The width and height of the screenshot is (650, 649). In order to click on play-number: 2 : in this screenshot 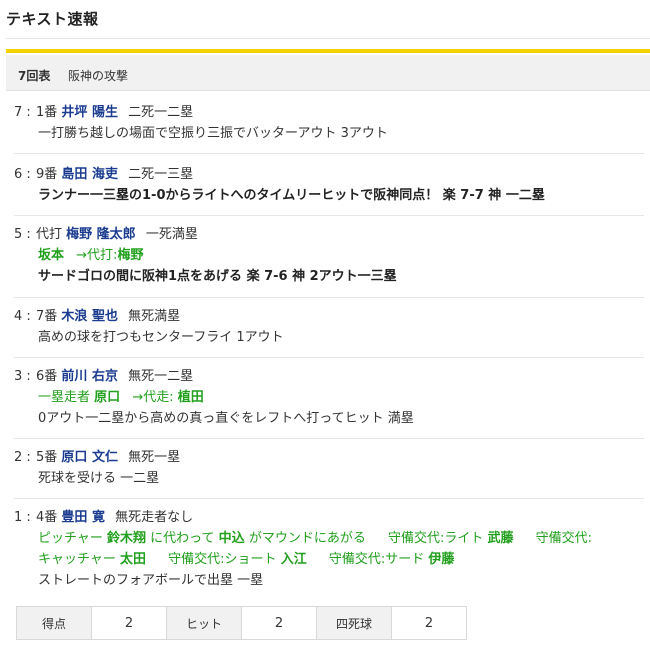, I will do `click(22, 457)`.